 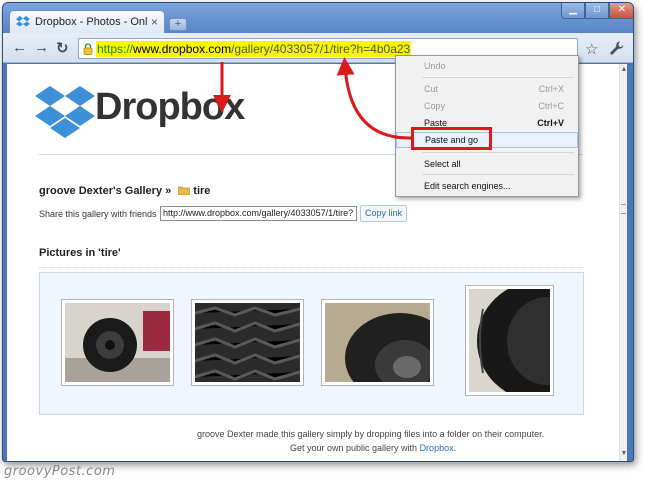 What do you see at coordinates (487, 106) in the screenshot?
I see `menu-item-copy: Copy Ctrl+C` at bounding box center [487, 106].